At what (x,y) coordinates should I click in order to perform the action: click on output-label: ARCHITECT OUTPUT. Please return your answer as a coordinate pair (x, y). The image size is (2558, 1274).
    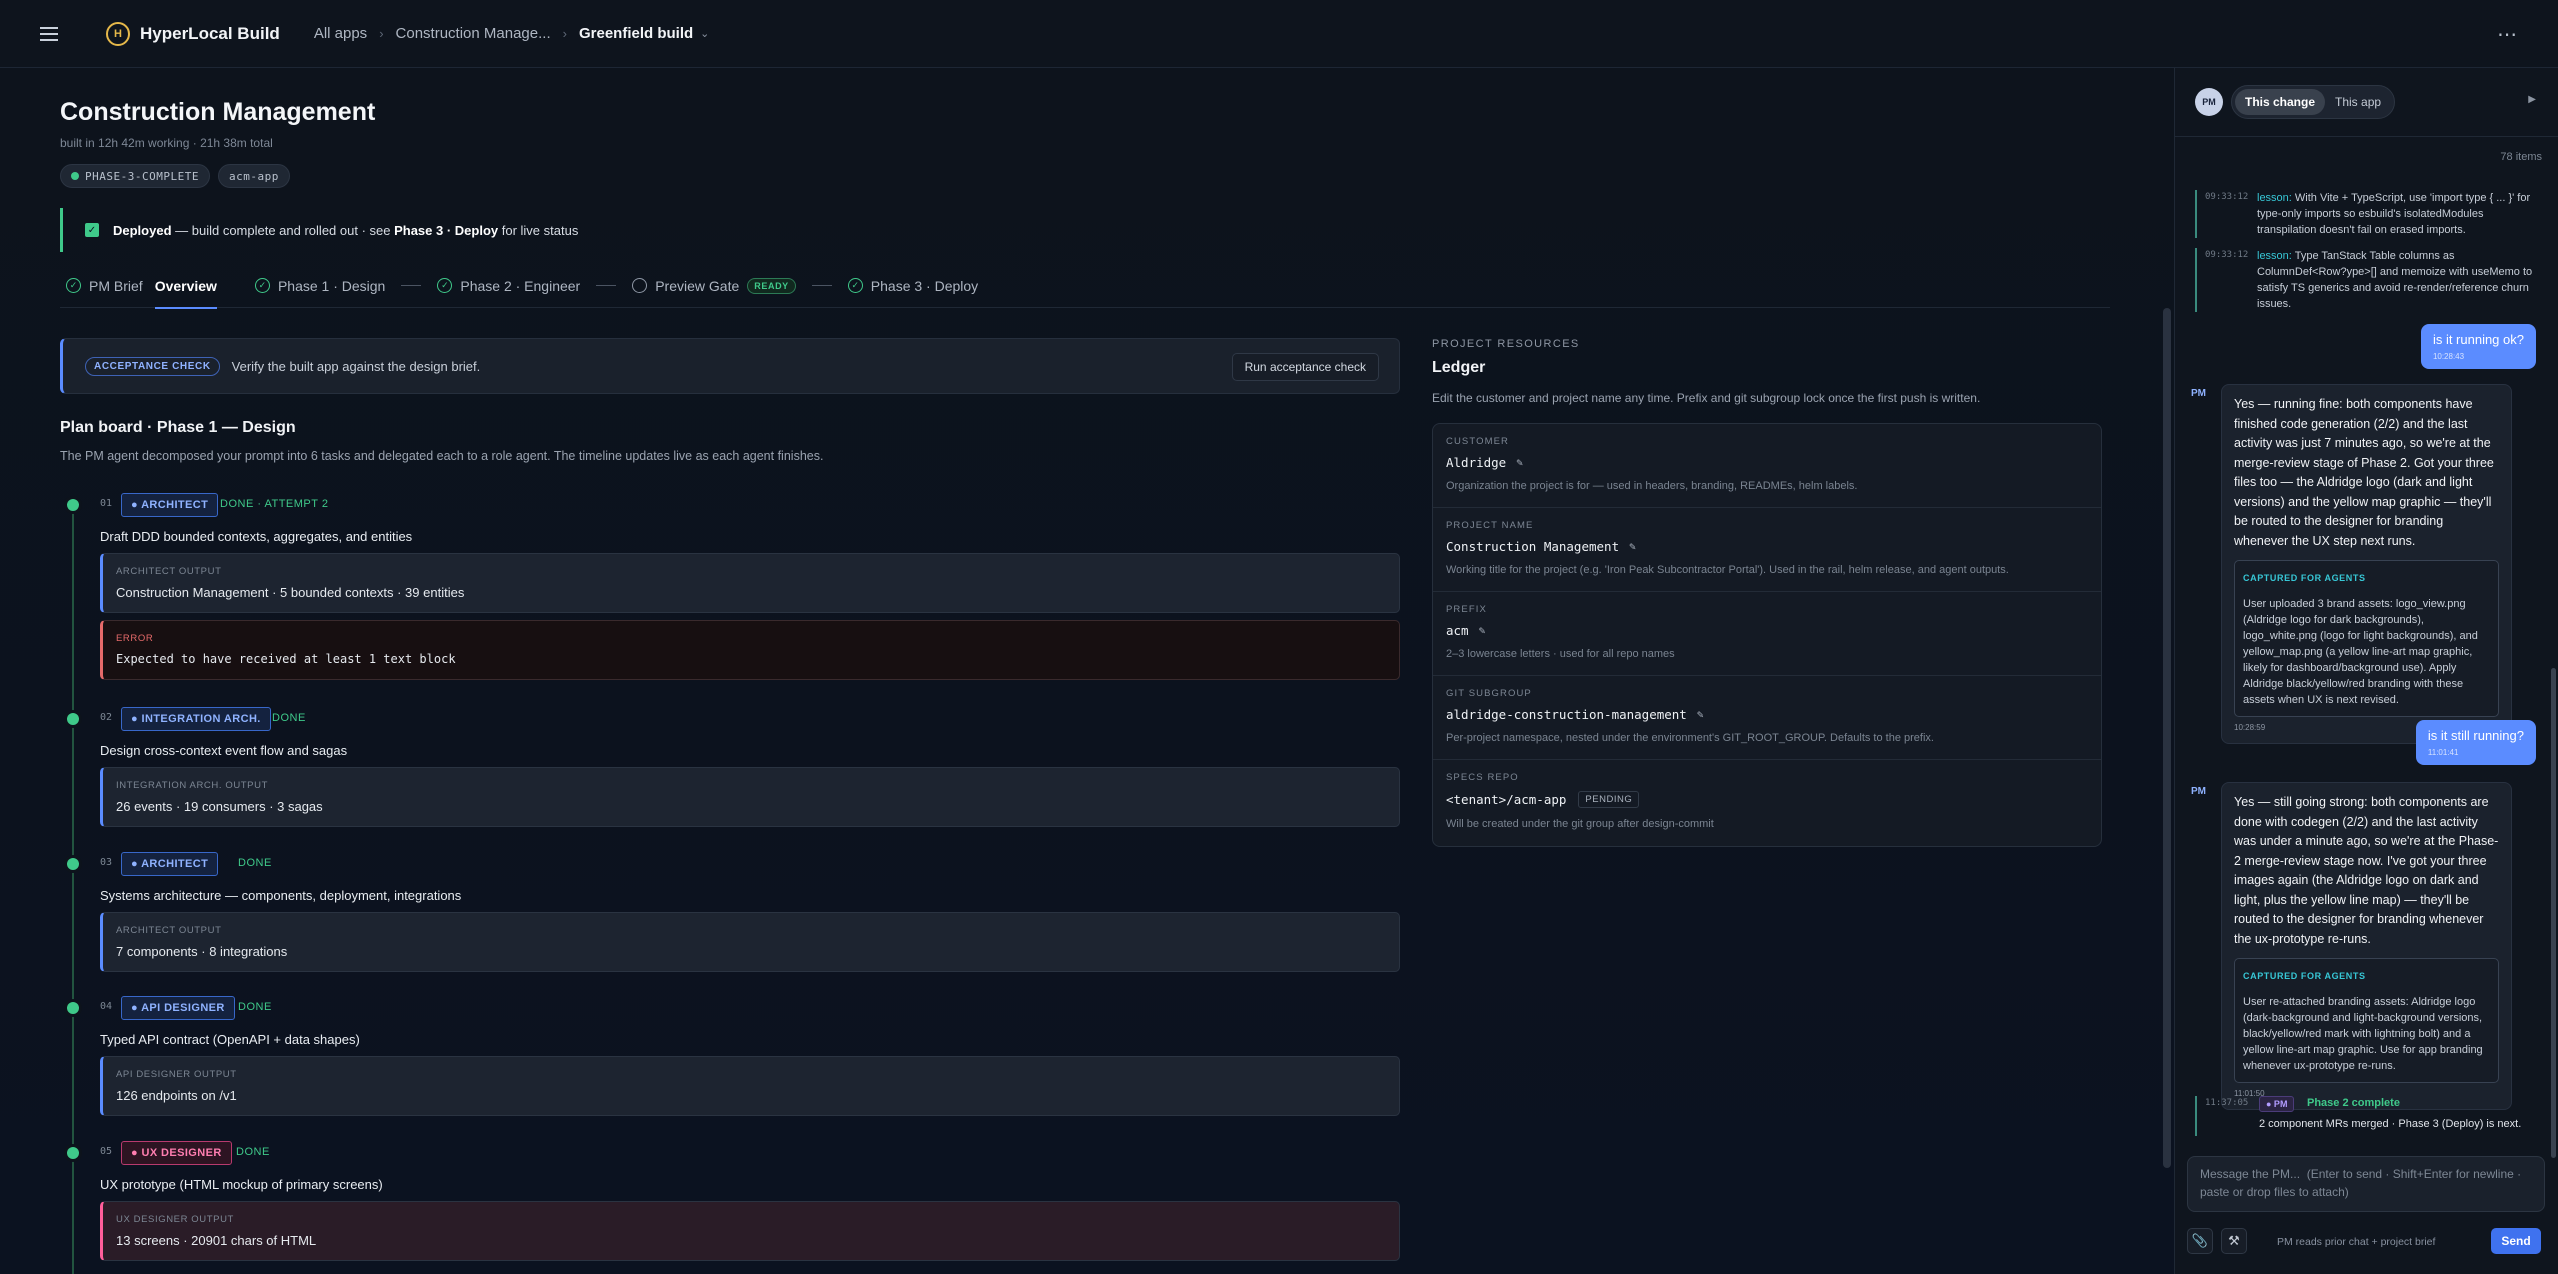
    Looking at the image, I should click on (169, 930).